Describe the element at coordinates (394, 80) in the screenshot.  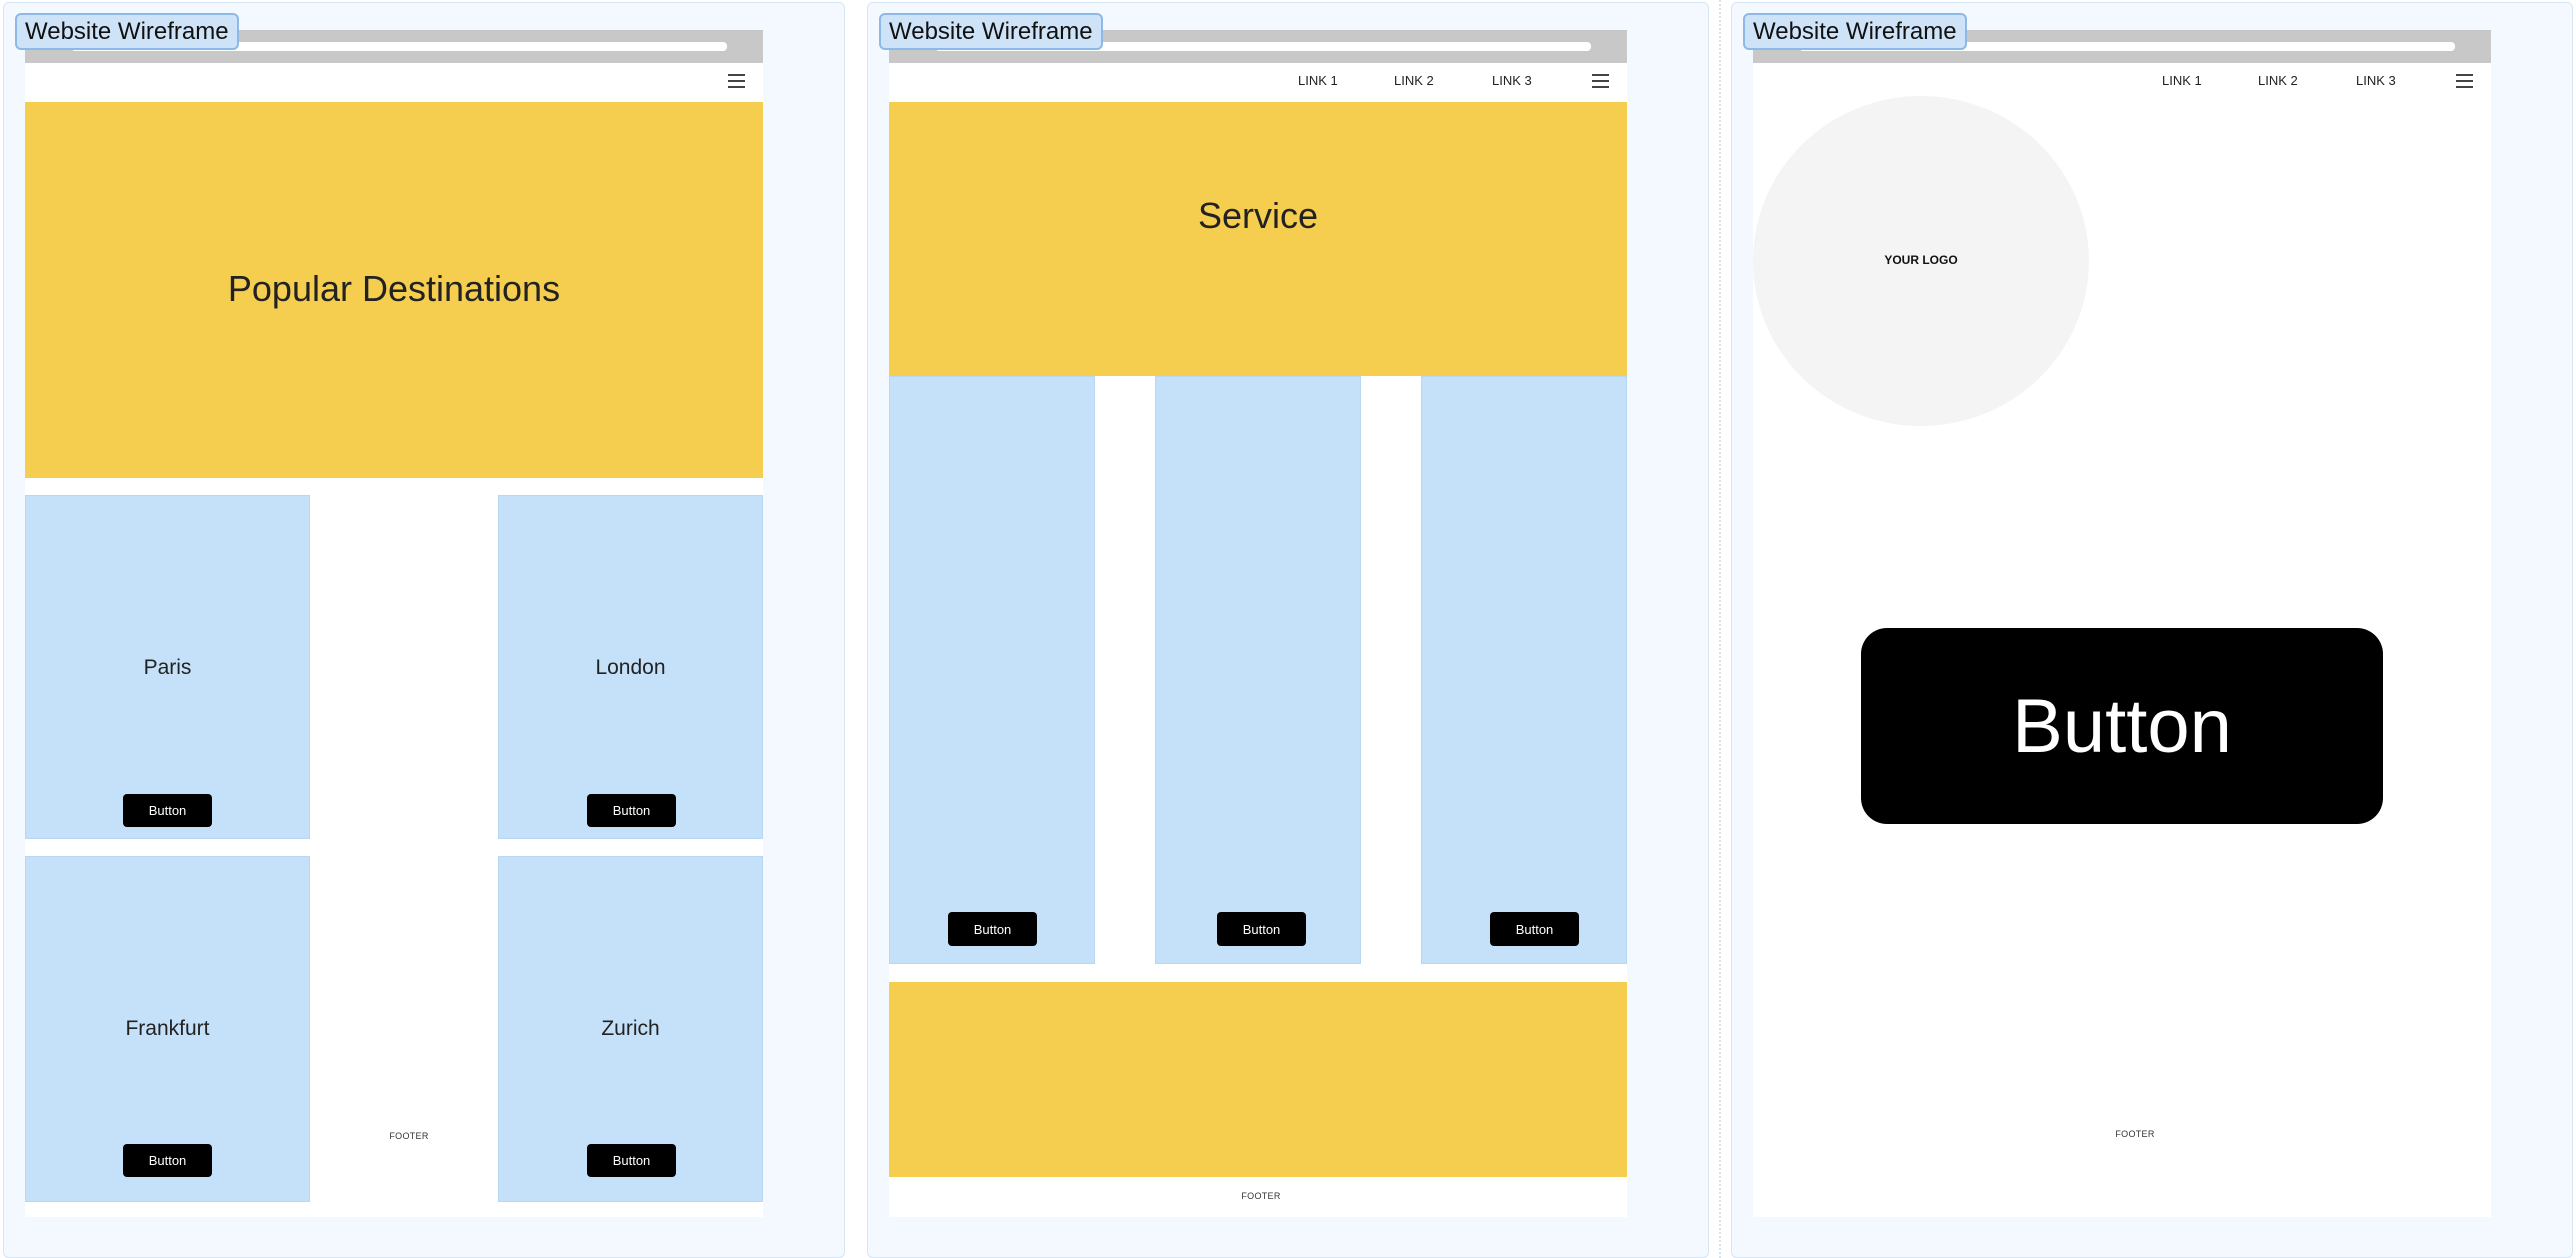
I see `nav-bar` at that location.